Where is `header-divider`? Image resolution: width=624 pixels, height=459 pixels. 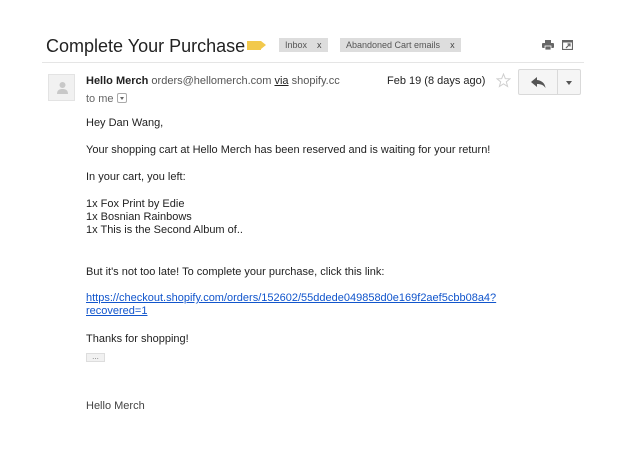 header-divider is located at coordinates (313, 62).